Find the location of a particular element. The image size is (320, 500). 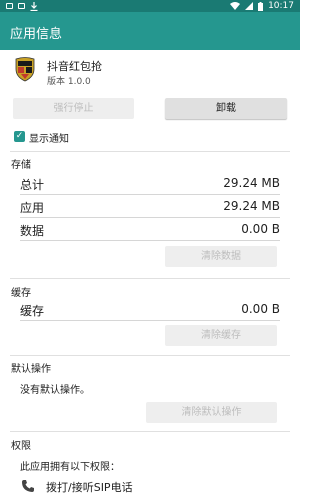

storage-data-label: 数据 is located at coordinates (32, 231).